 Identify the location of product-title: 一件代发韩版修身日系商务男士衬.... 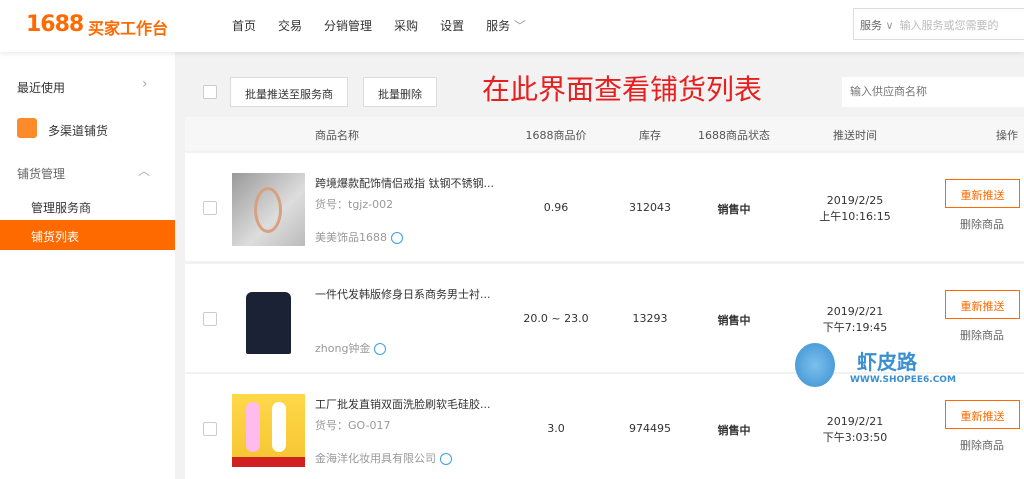
(403, 294).